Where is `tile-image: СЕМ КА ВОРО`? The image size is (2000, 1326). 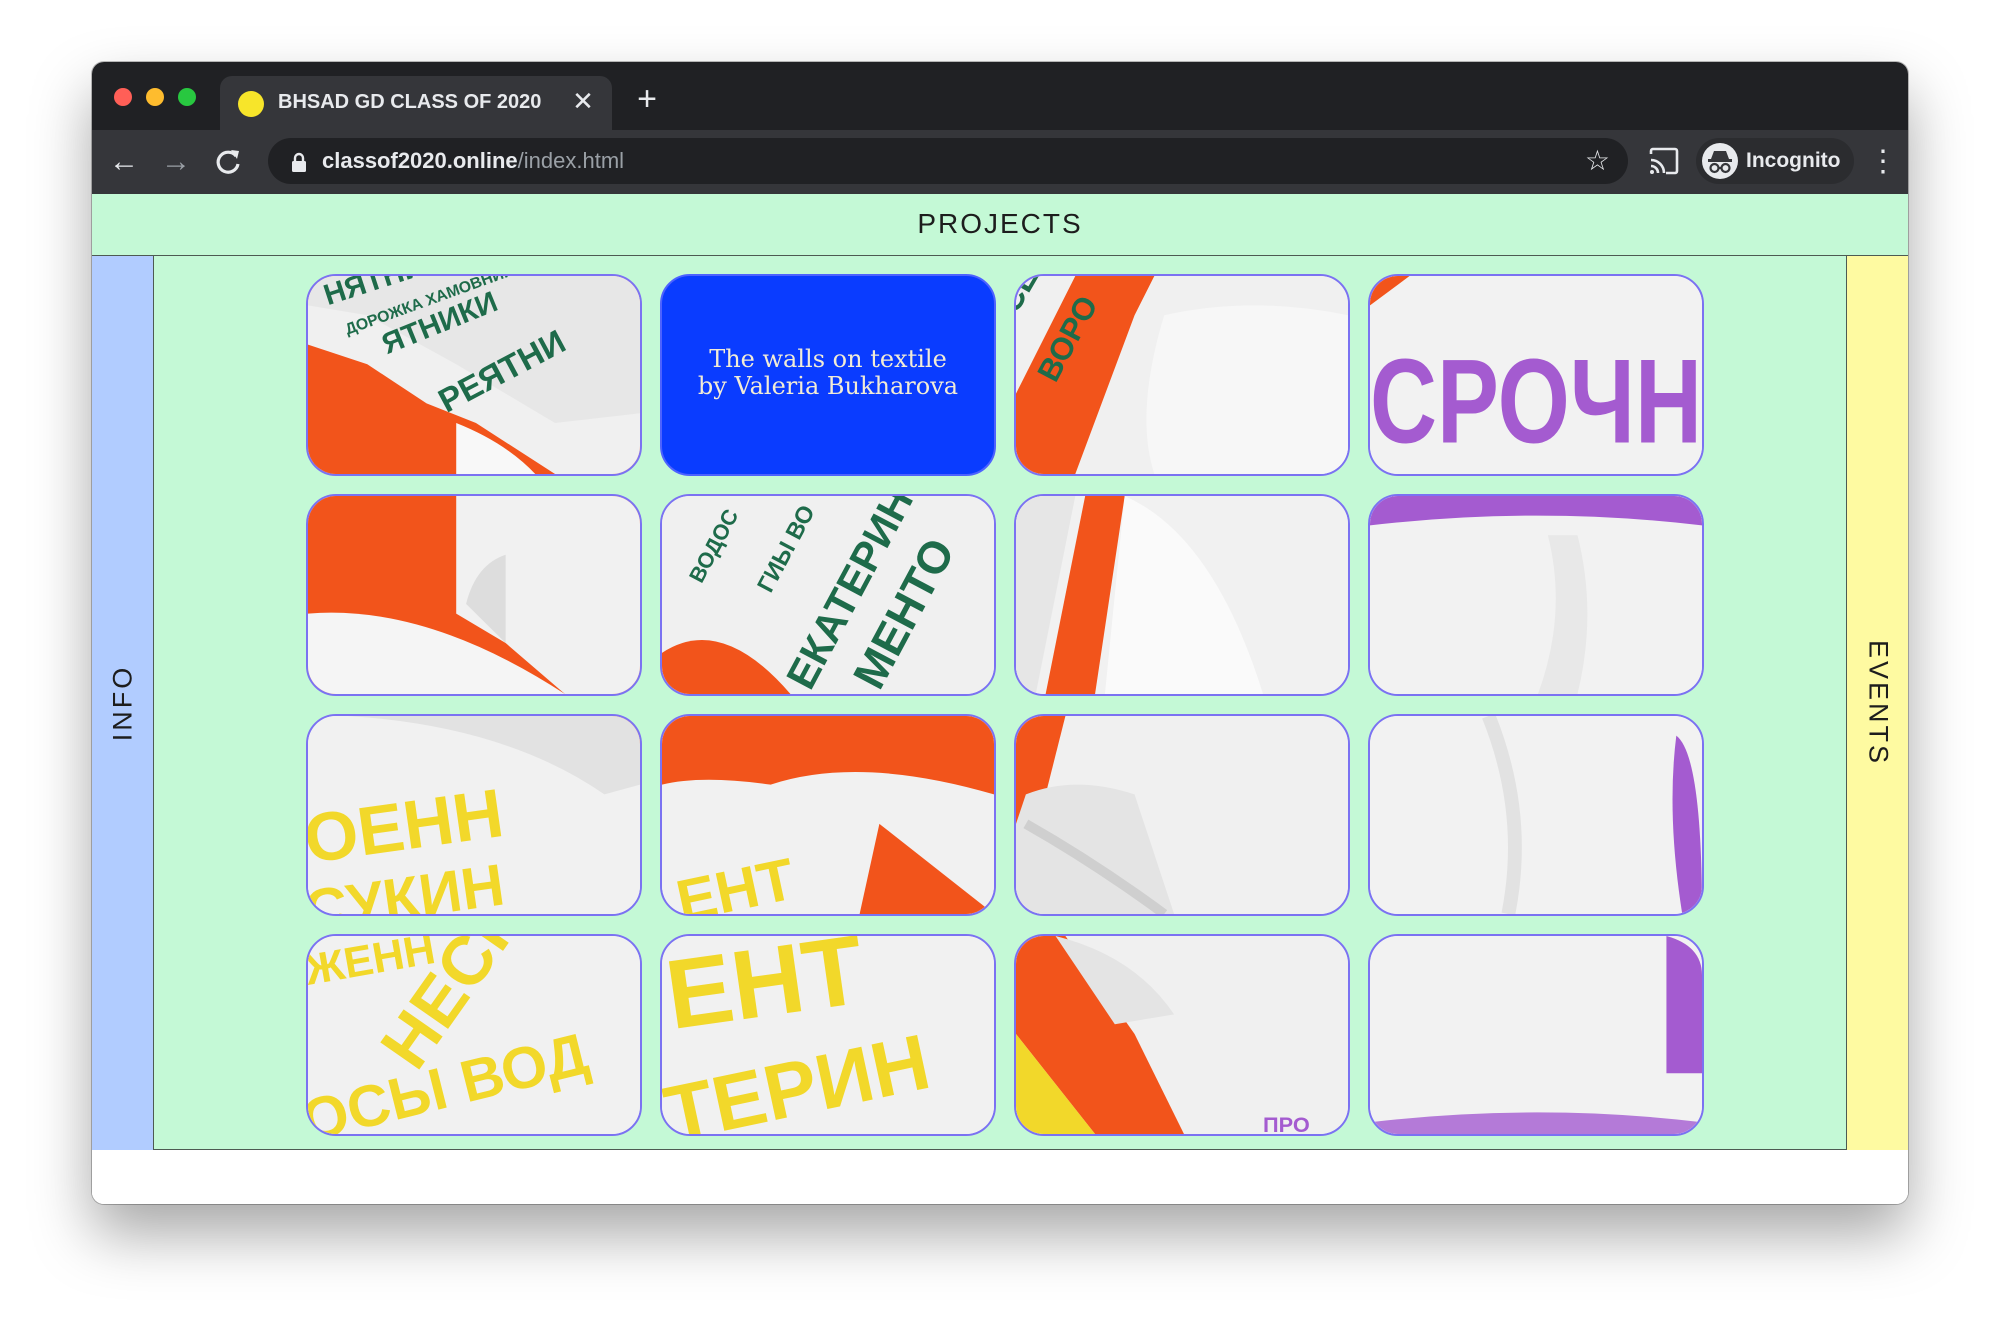 tile-image: СЕМ КА ВОРО is located at coordinates (1182, 375).